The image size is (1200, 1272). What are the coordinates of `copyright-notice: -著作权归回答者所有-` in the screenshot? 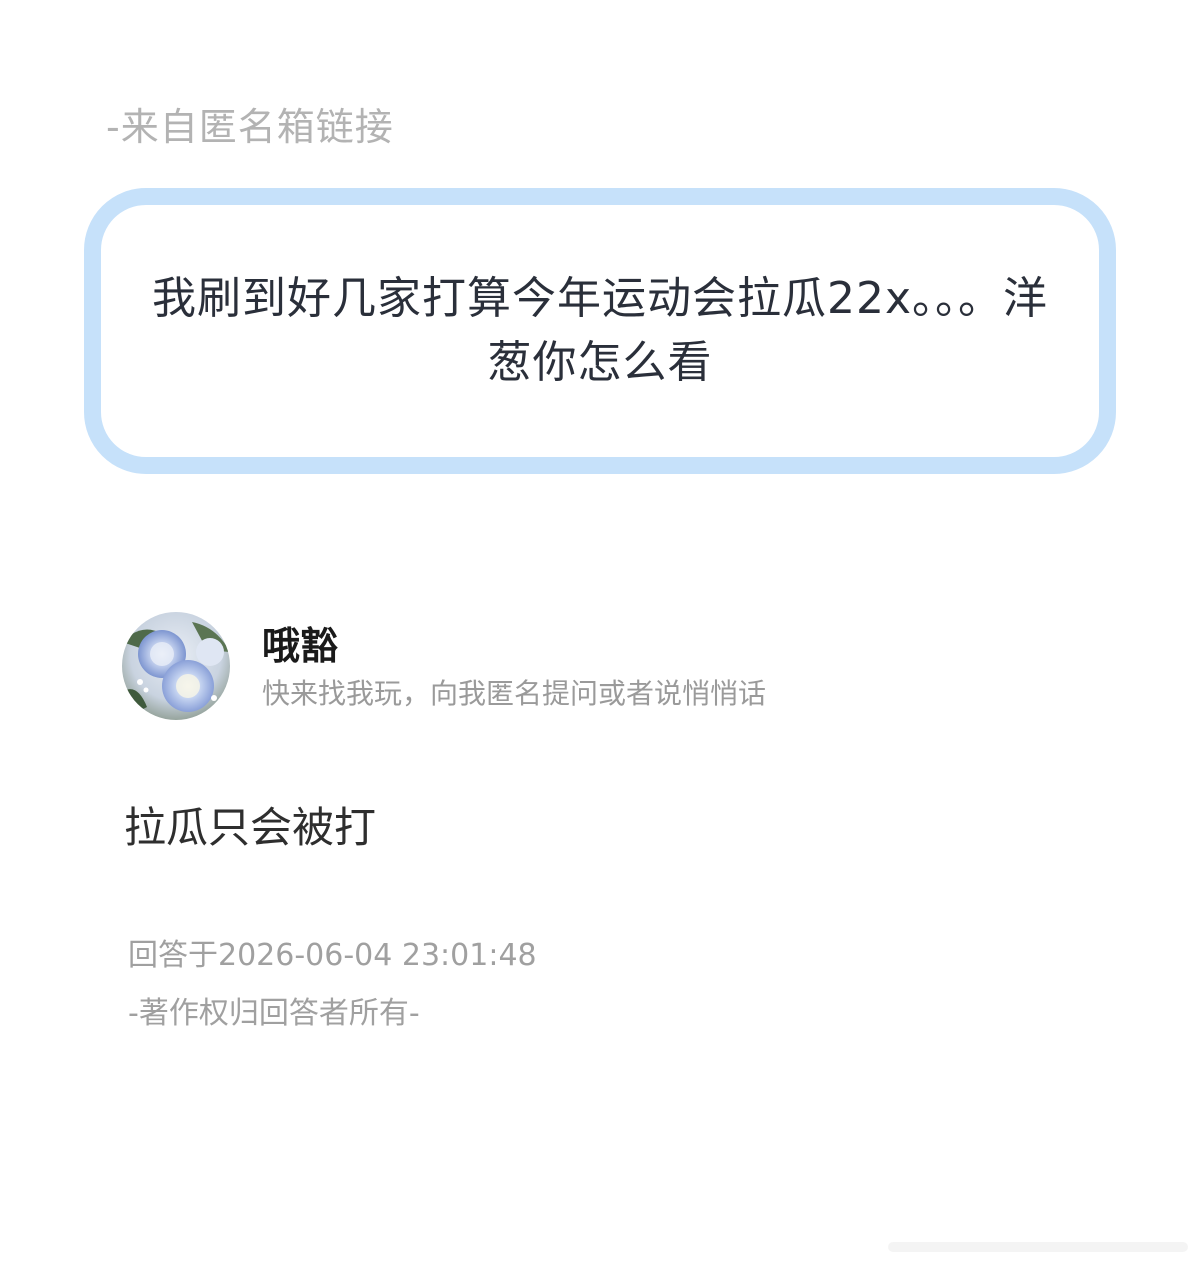 It's located at (274, 1013).